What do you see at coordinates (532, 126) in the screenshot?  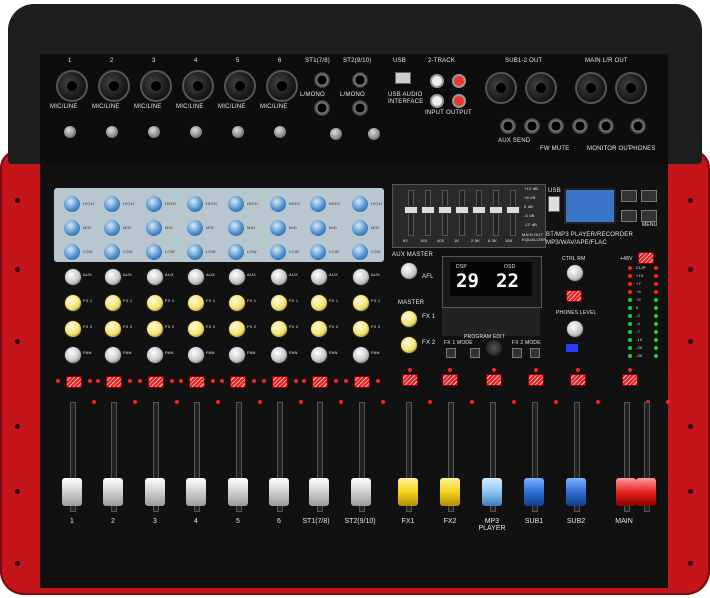 I see `fx-l-jack` at bounding box center [532, 126].